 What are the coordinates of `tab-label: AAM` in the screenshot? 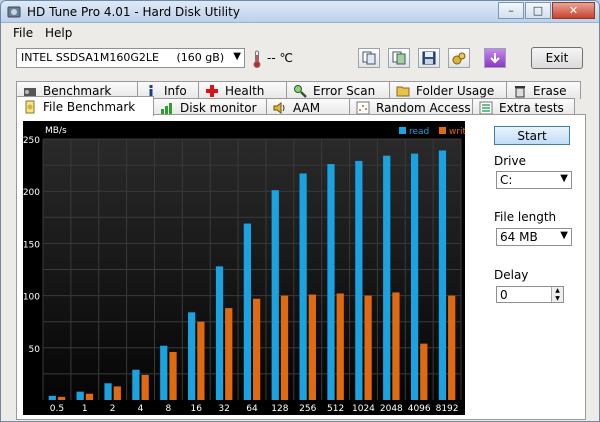 It's located at (307, 107).